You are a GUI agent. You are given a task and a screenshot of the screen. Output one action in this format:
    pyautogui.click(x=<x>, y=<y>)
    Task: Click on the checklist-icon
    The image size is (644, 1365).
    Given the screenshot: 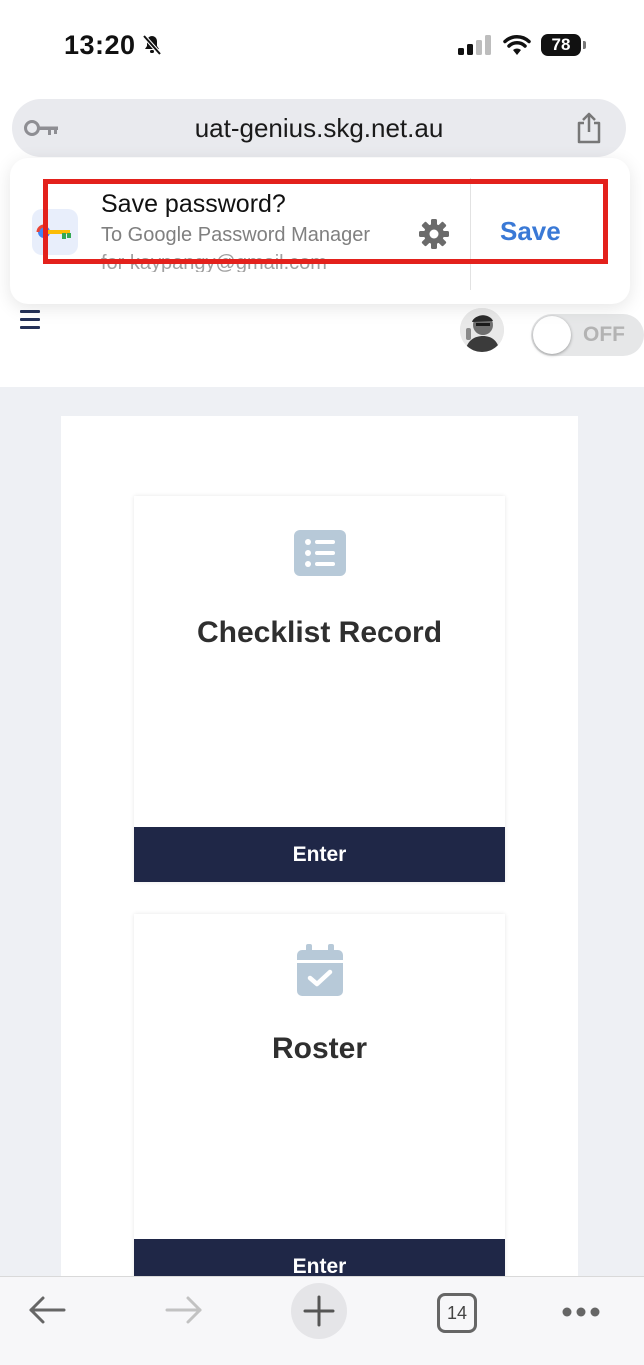 What is the action you would take?
    pyautogui.click(x=319, y=555)
    